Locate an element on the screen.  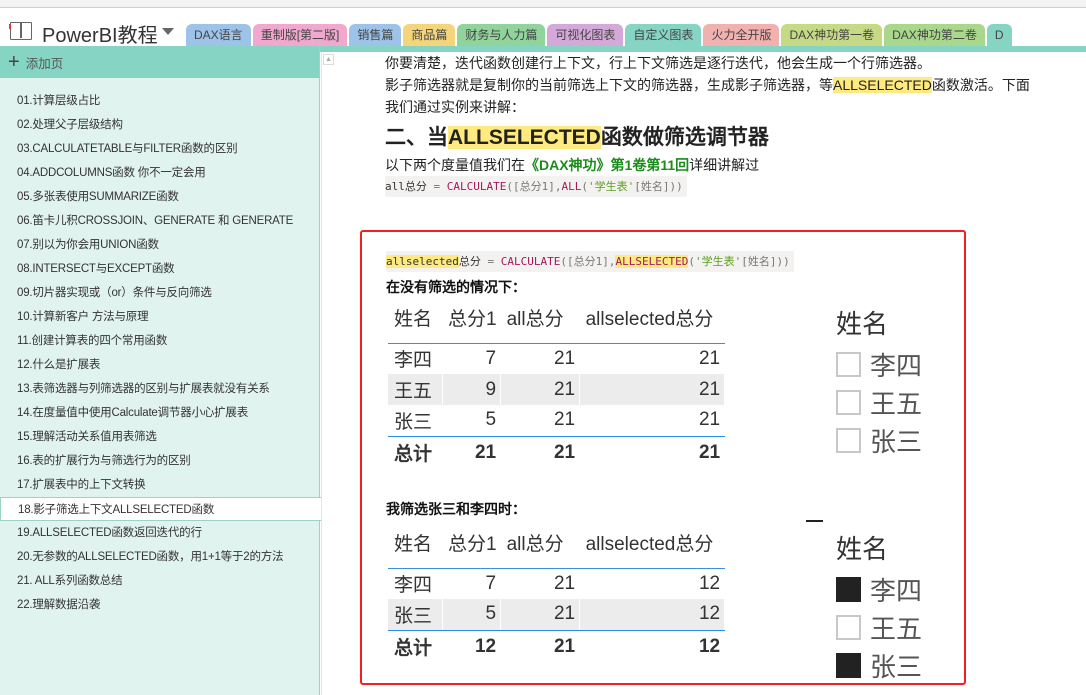
page-item: 08.INTERSECT与EXCEPT函数 is located at coordinates (159, 269).